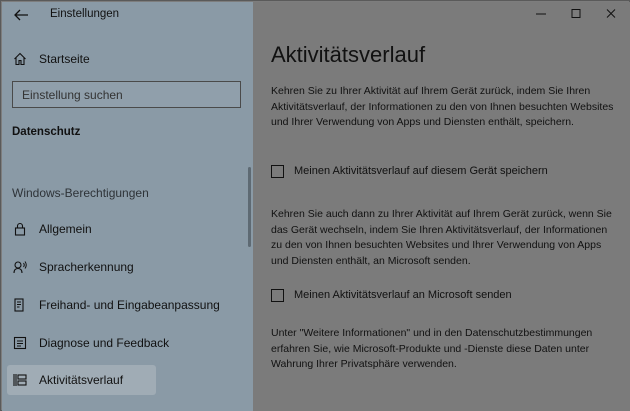 This screenshot has width=630, height=411. I want to click on settings-search-input: Einstellung suchen, so click(126, 94).